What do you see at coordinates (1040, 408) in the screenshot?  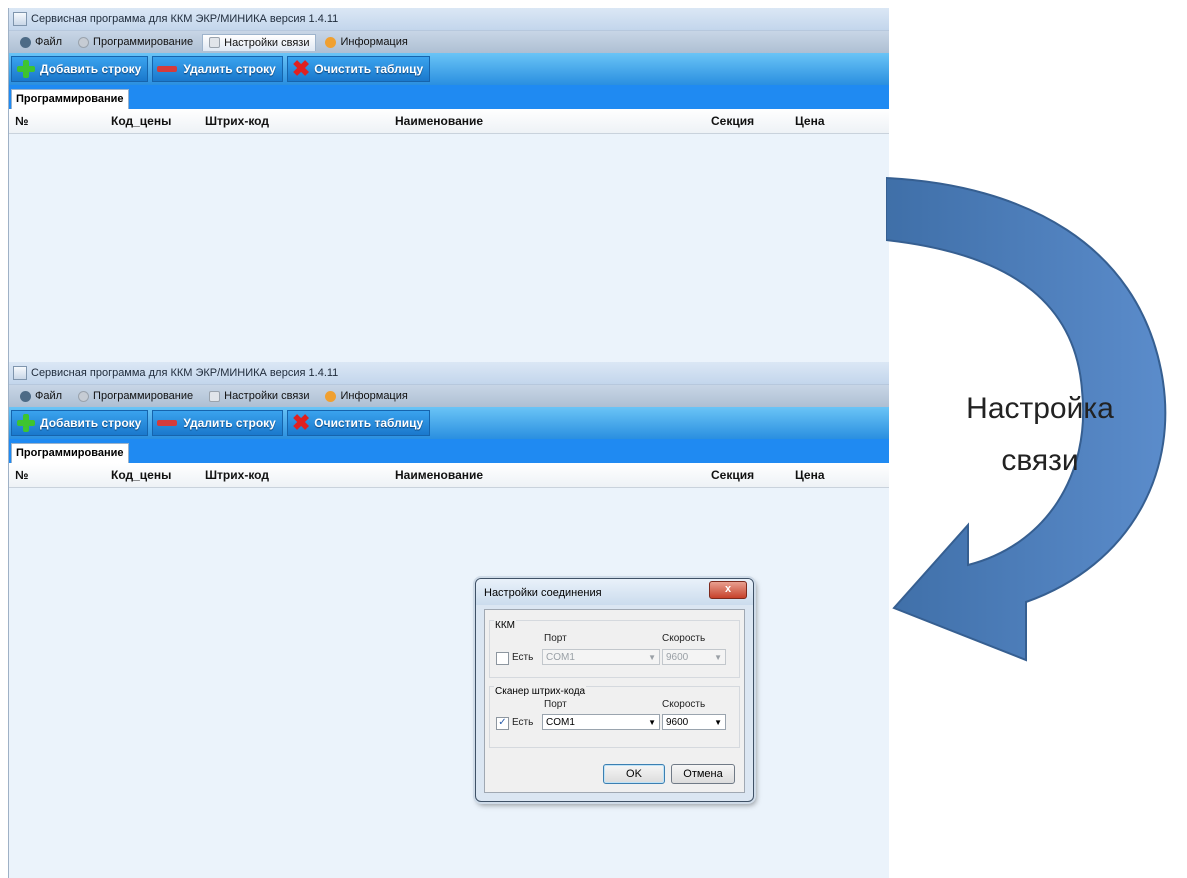 I see `annotation-line-1: Настройка` at bounding box center [1040, 408].